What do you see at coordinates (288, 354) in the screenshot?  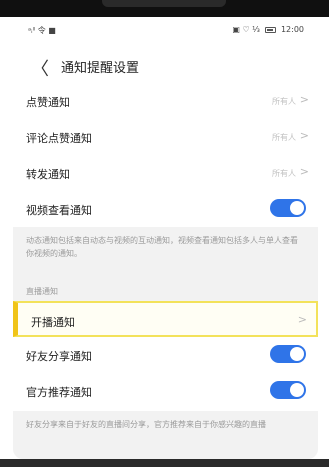 I see `friend-share-toggle` at bounding box center [288, 354].